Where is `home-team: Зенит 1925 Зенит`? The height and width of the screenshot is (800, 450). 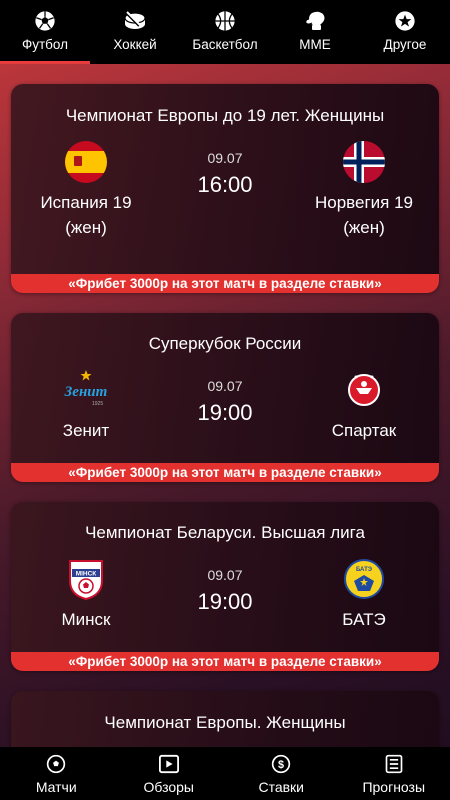 home-team: Зенит 1925 Зенит is located at coordinates (86, 405).